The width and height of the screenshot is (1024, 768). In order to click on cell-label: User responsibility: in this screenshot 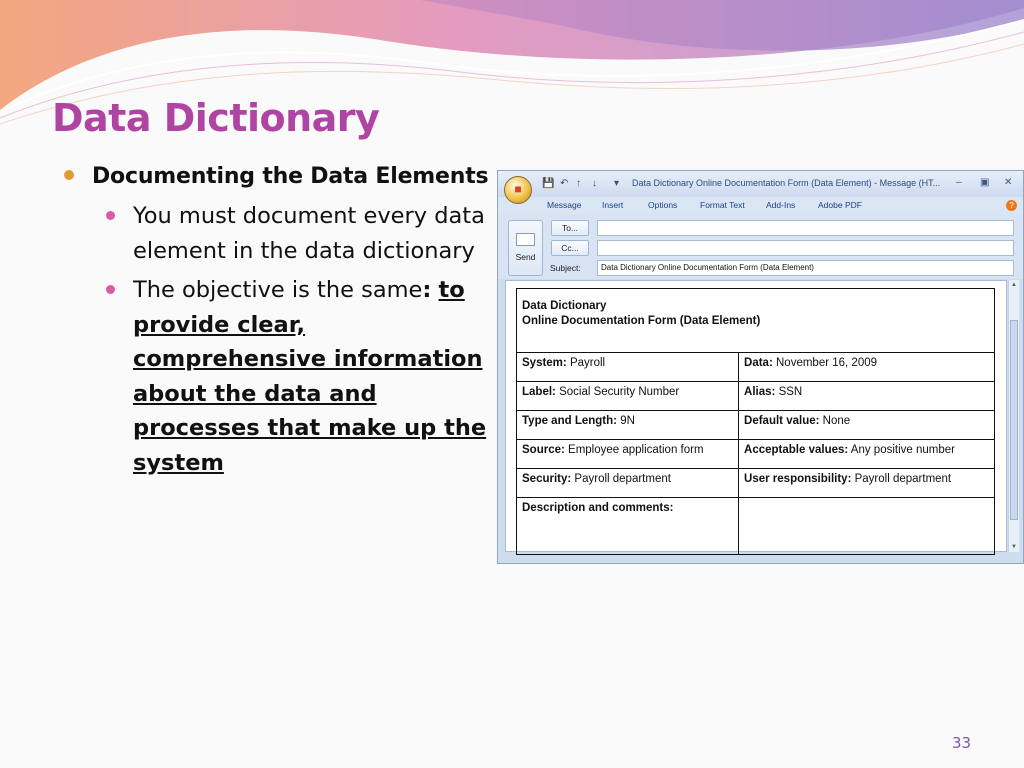, I will do `click(798, 479)`.